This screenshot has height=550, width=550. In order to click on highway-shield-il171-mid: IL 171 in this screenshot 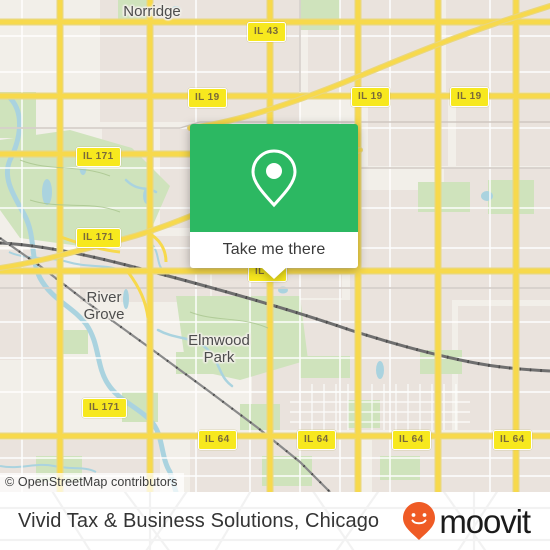, I will do `click(98, 238)`.